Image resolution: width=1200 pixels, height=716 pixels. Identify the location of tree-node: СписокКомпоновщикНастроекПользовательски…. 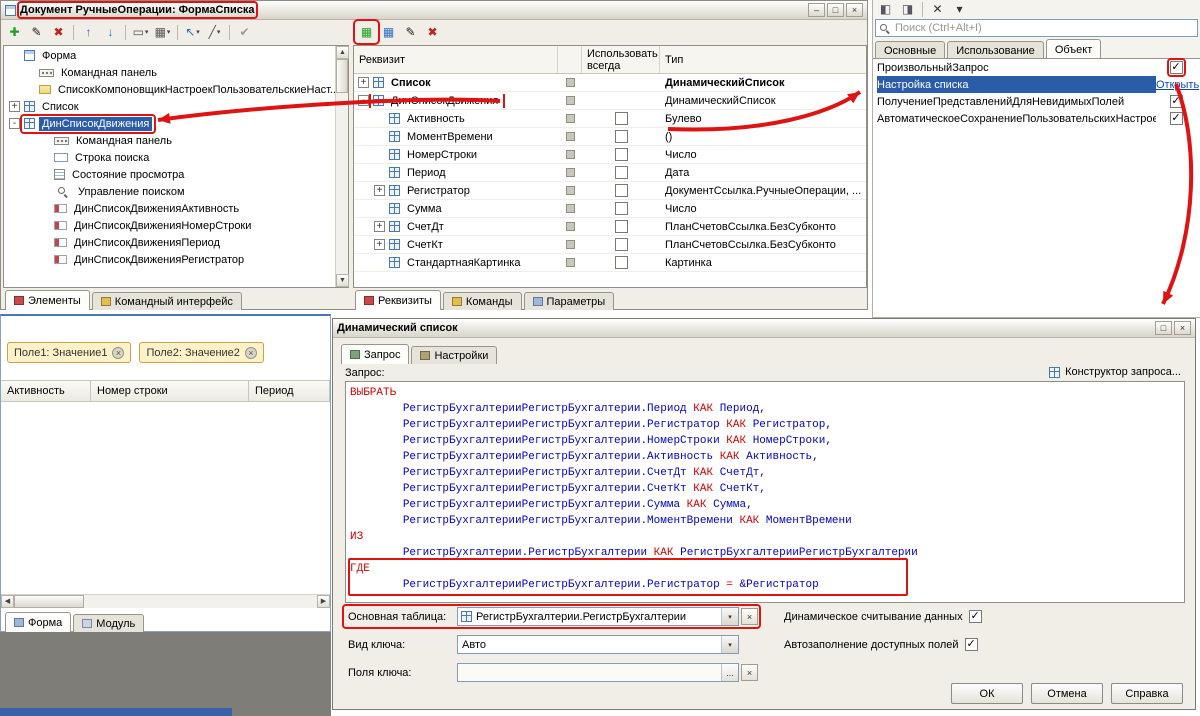
(186, 90).